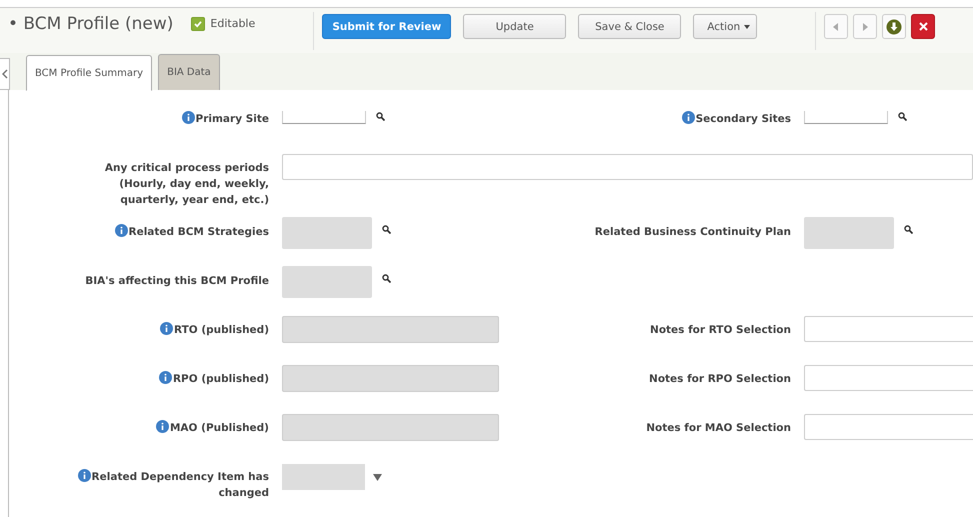 Image resolution: width=973 pixels, height=517 pixels. I want to click on action-menu-button: Action, so click(725, 26).